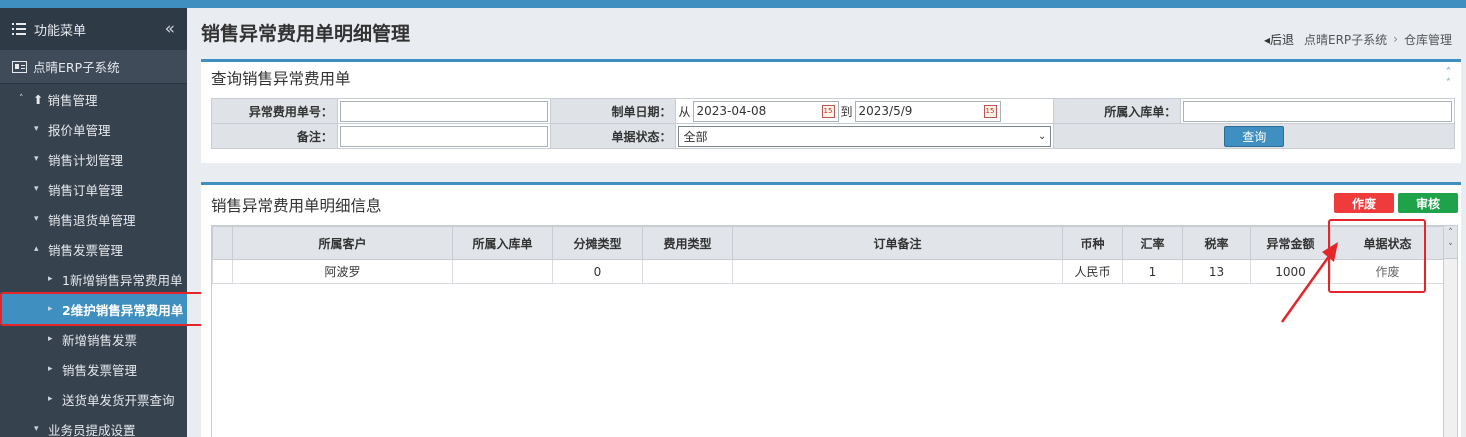  What do you see at coordinates (170, 29) in the screenshot?
I see `collapse-sidebar-icon: «` at bounding box center [170, 29].